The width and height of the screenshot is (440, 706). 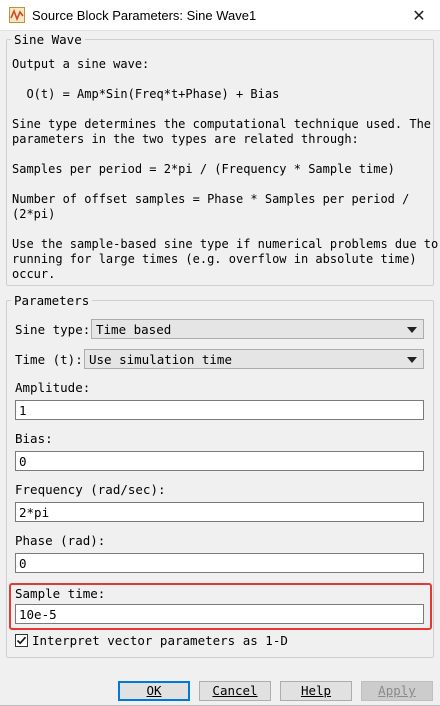 I want to click on apply-button-label: Apply, so click(x=397, y=690).